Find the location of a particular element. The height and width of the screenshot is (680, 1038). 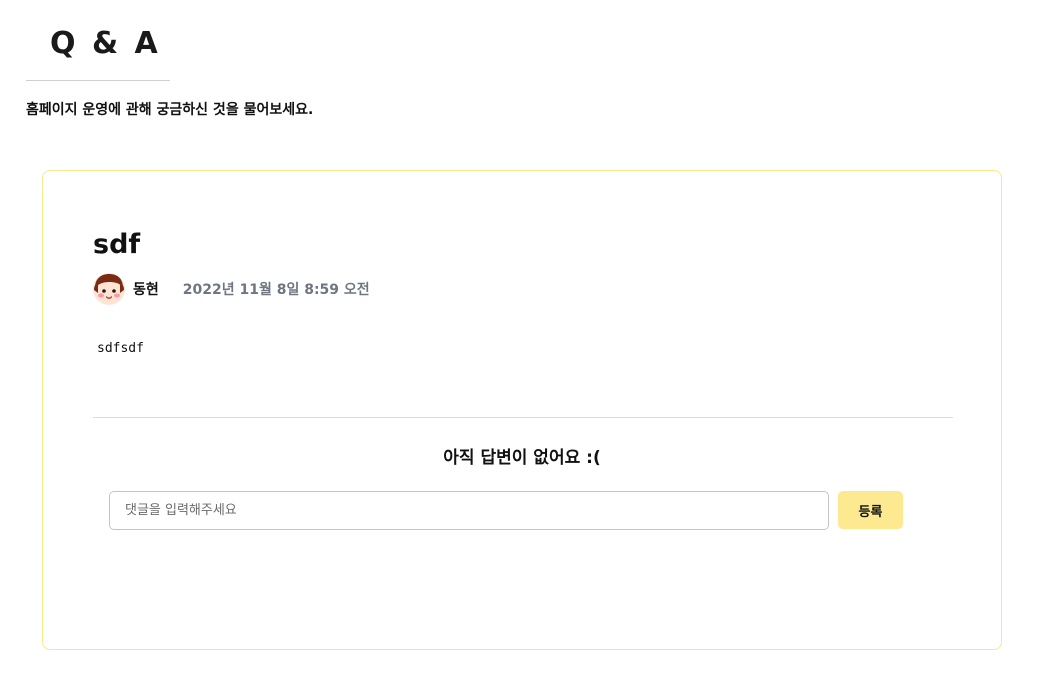

comment-input is located at coordinates (469, 510).